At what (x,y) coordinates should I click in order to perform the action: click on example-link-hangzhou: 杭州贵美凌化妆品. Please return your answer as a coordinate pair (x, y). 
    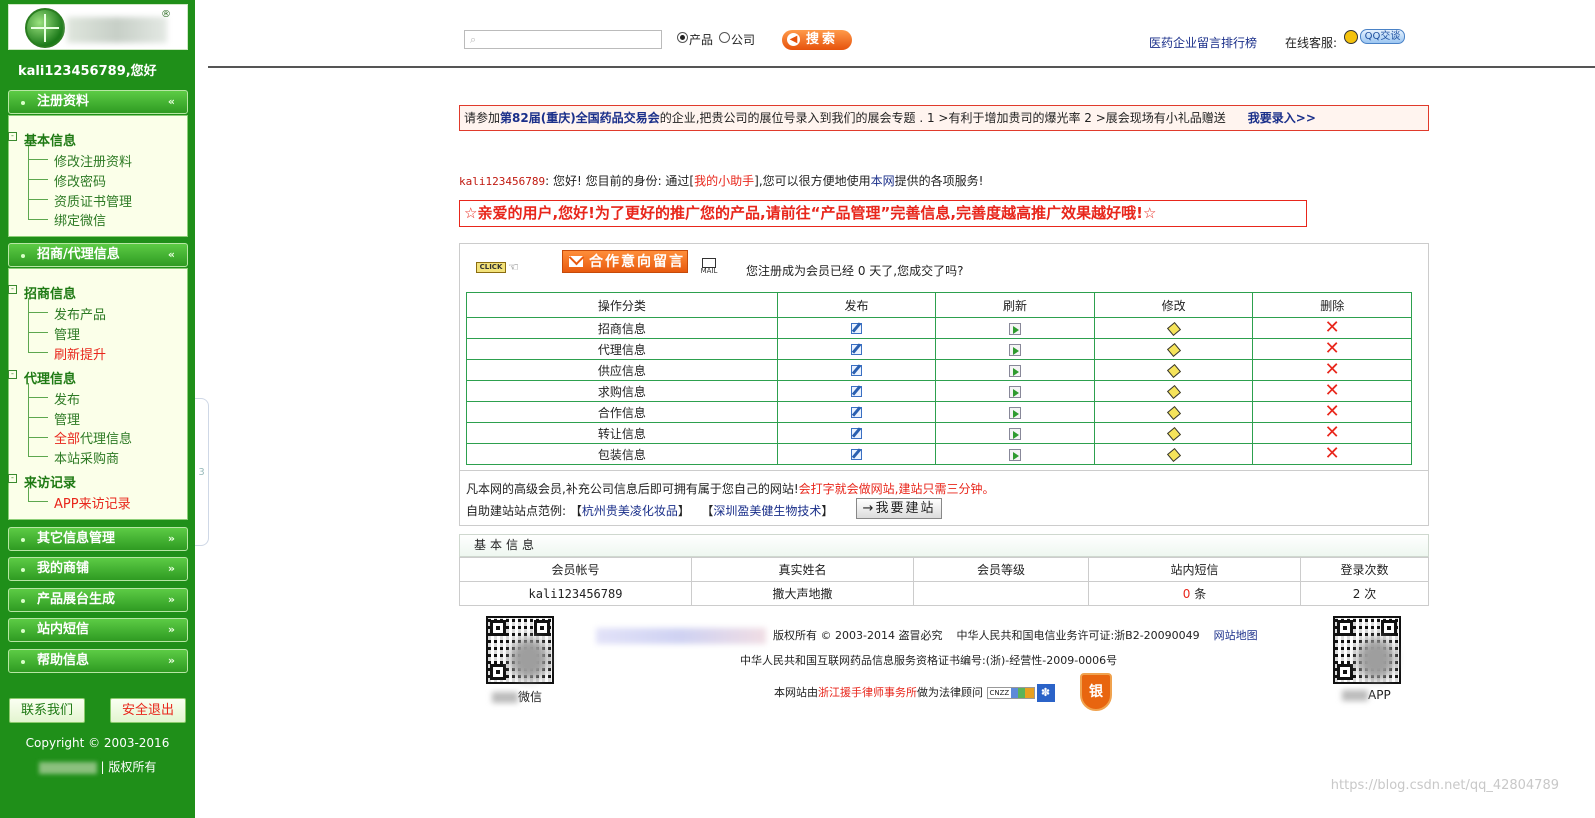
    Looking at the image, I should click on (630, 511).